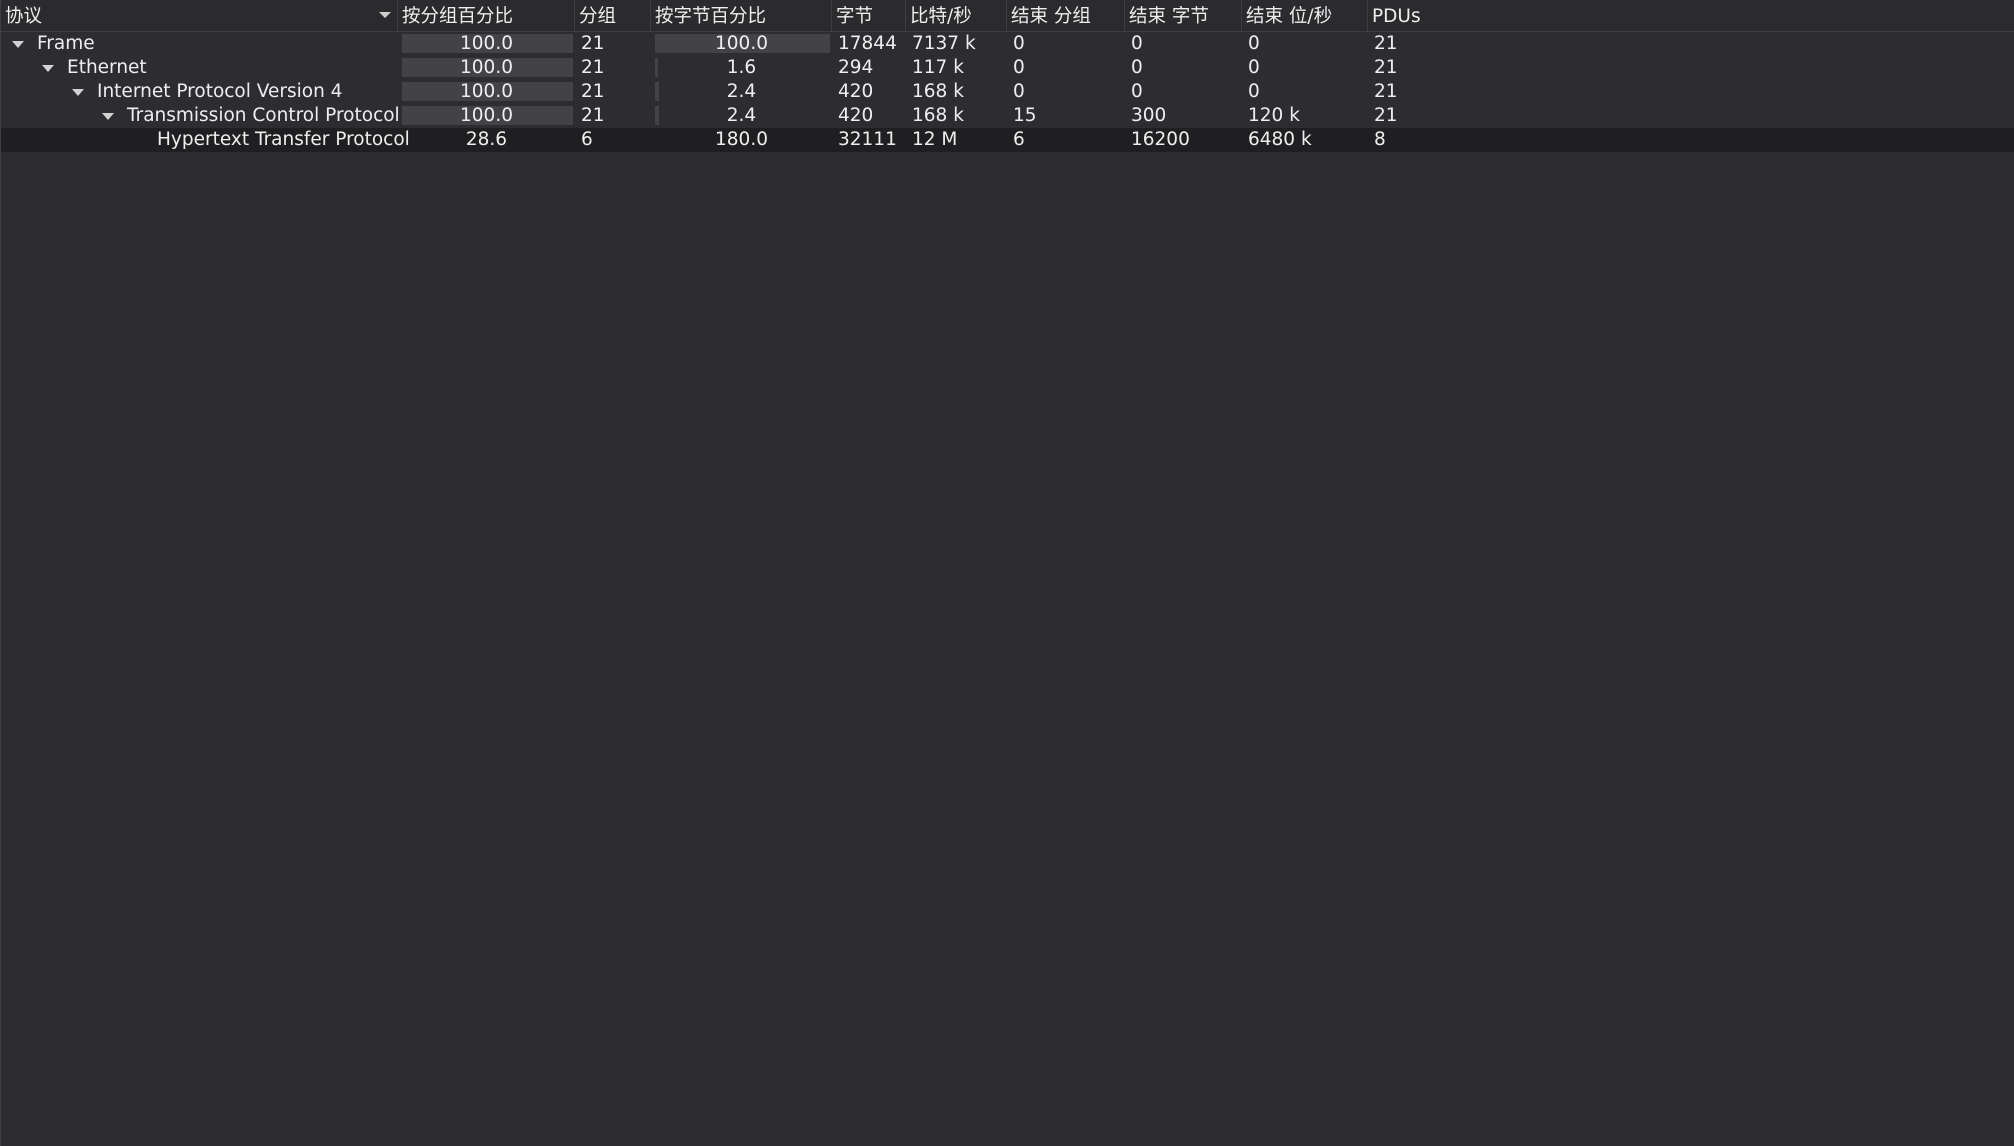  Describe the element at coordinates (1380, 139) in the screenshot. I see `pdus-cell: 8` at that location.